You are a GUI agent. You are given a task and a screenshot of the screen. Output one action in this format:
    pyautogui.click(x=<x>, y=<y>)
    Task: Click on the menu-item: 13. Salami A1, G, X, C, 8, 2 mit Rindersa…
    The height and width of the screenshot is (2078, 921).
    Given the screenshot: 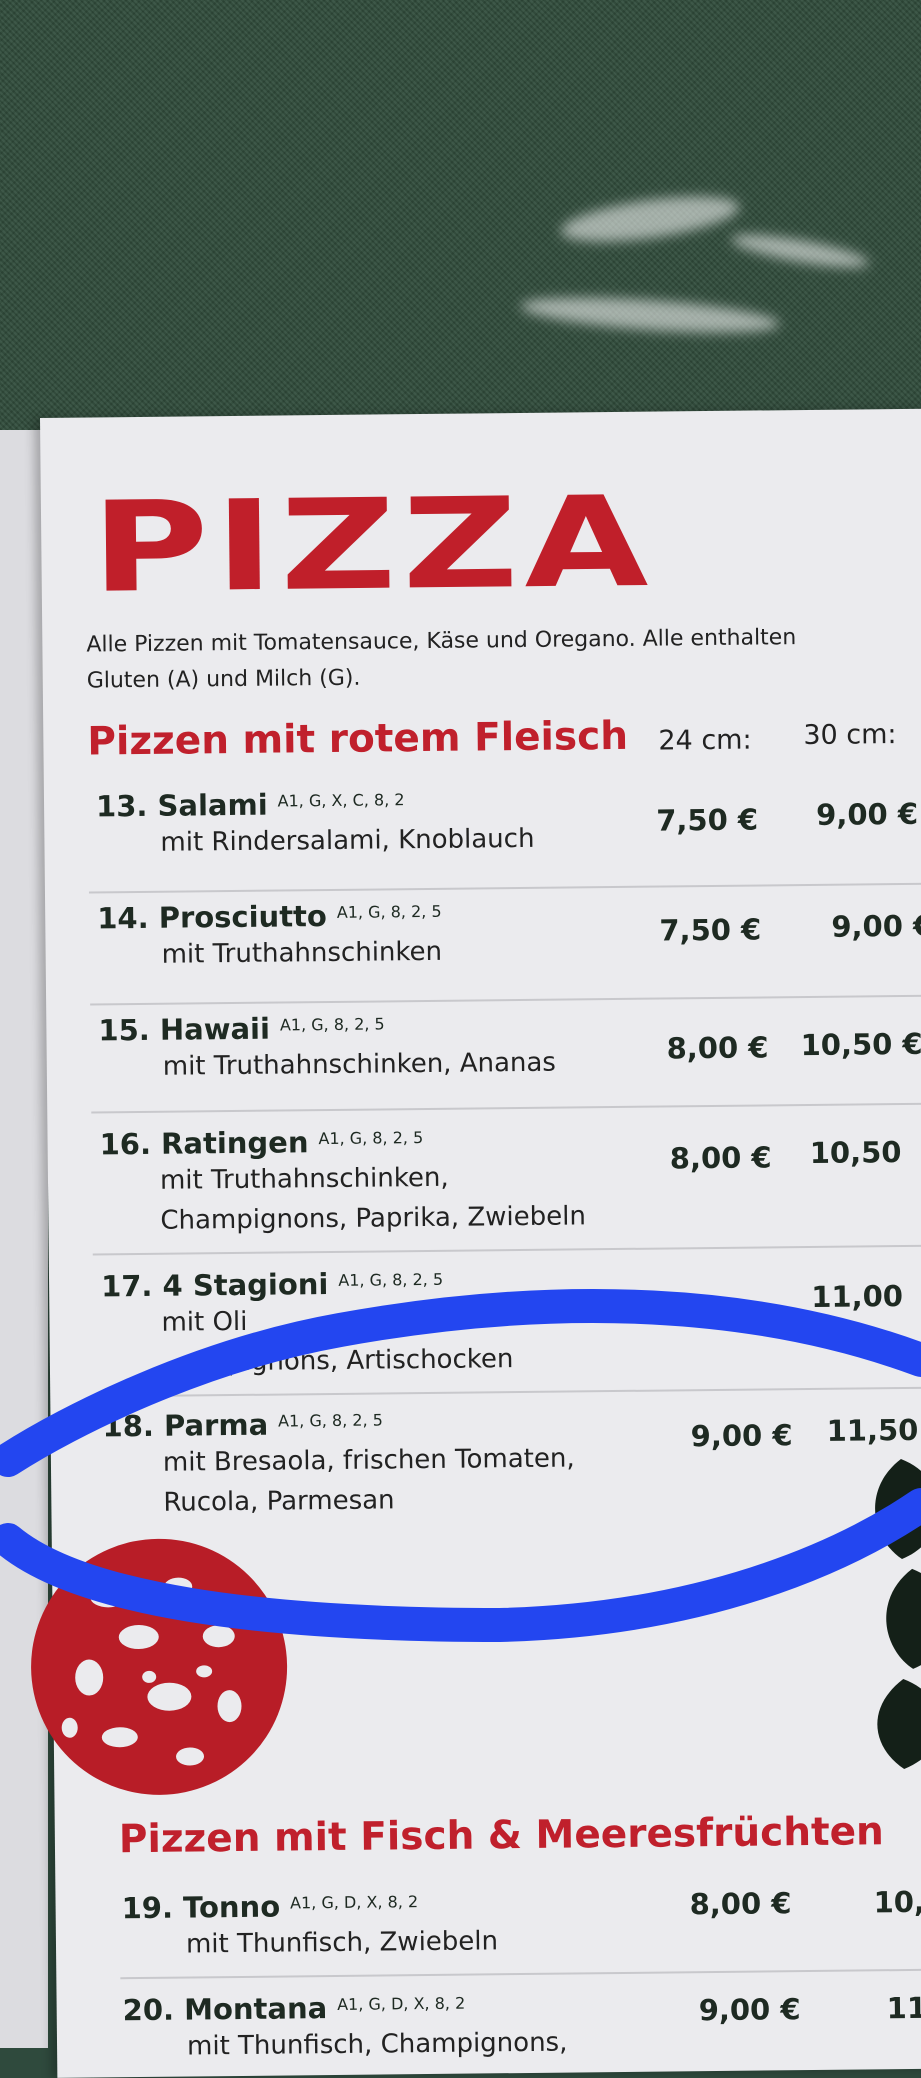 What is the action you would take?
    pyautogui.click(x=315, y=824)
    